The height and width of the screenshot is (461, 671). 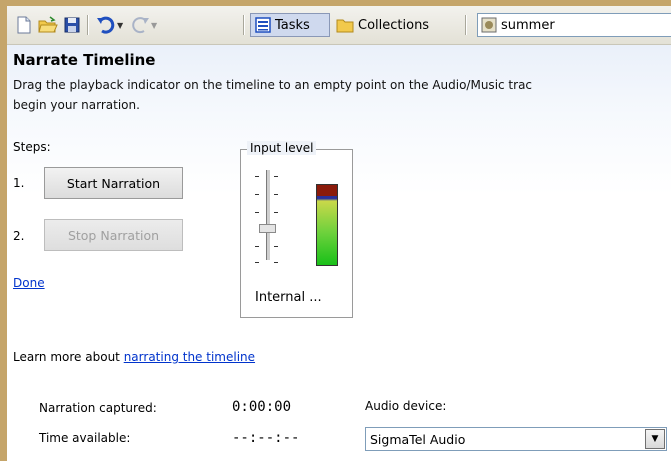 I want to click on tasks-button: Tasks, so click(x=290, y=25).